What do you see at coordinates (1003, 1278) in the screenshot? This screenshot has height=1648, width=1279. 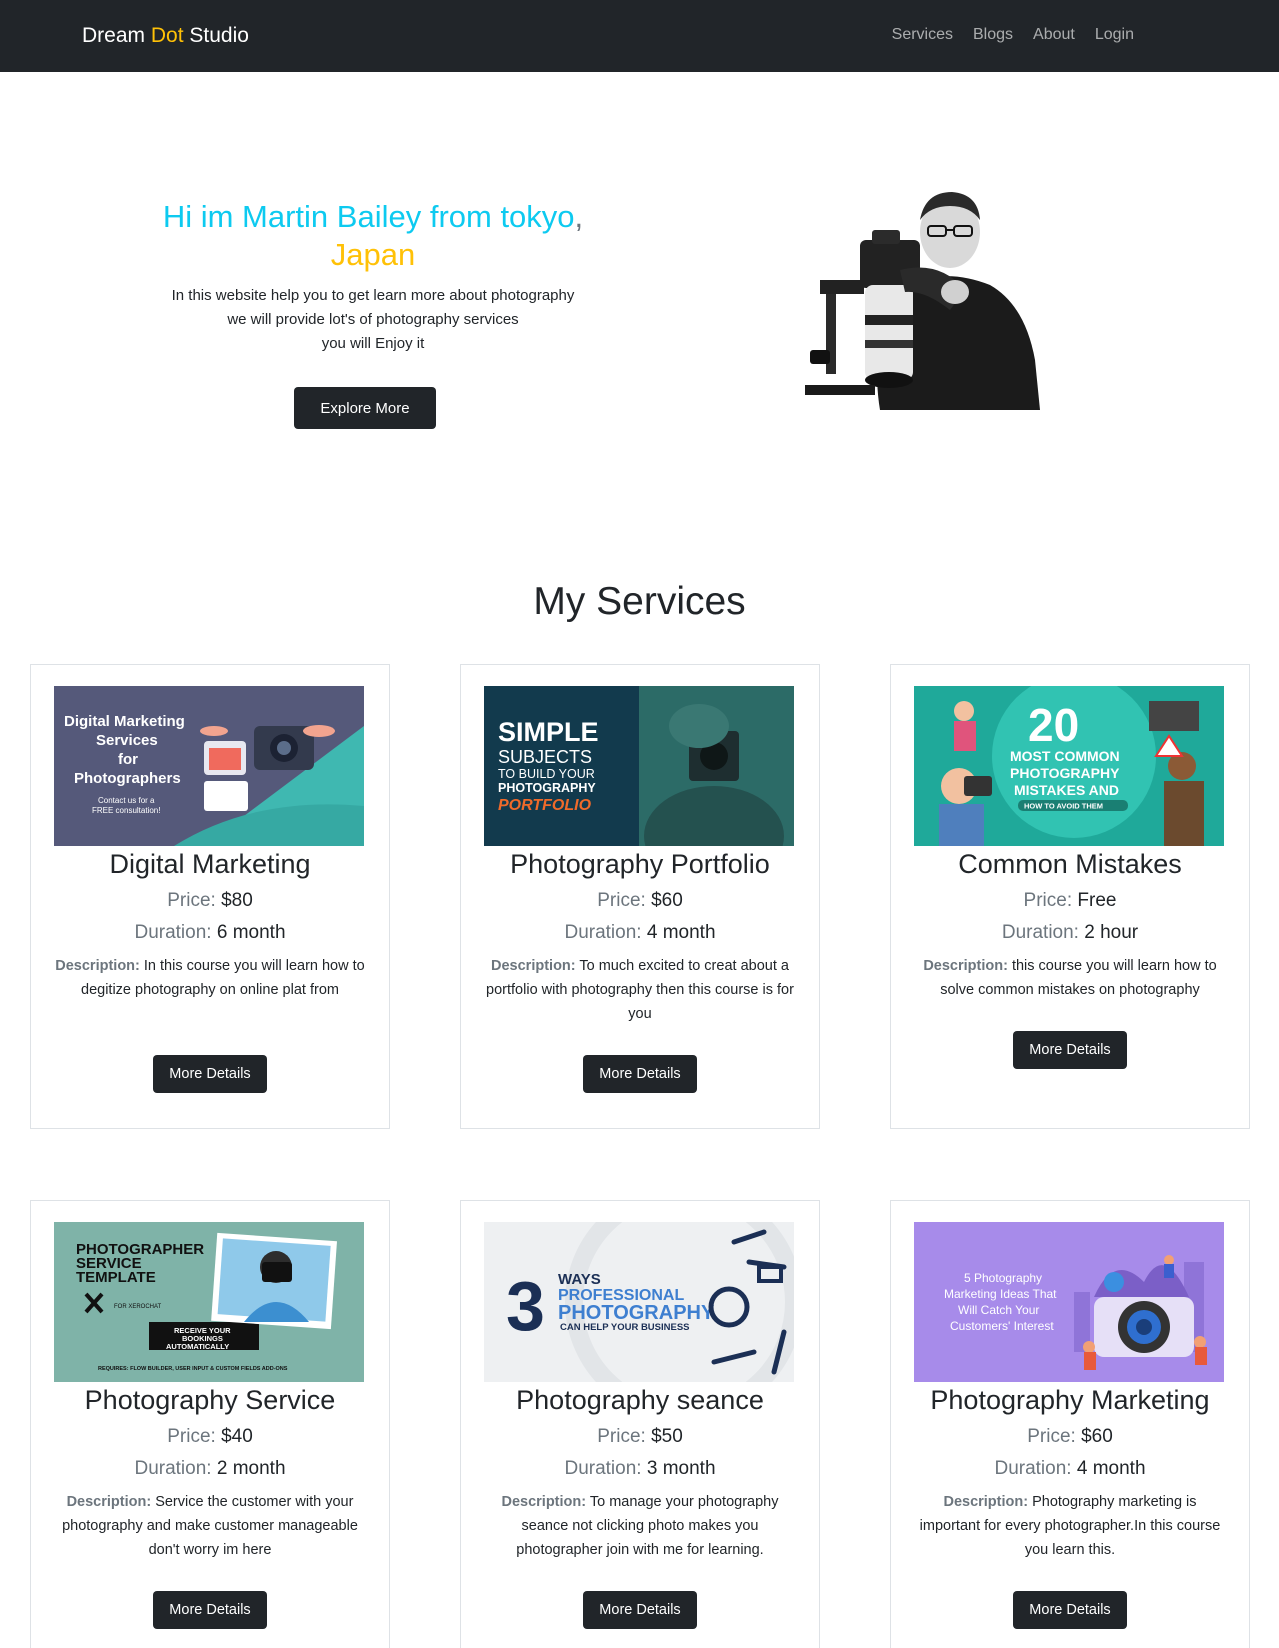 I see `img-text-1: 5 Photography` at bounding box center [1003, 1278].